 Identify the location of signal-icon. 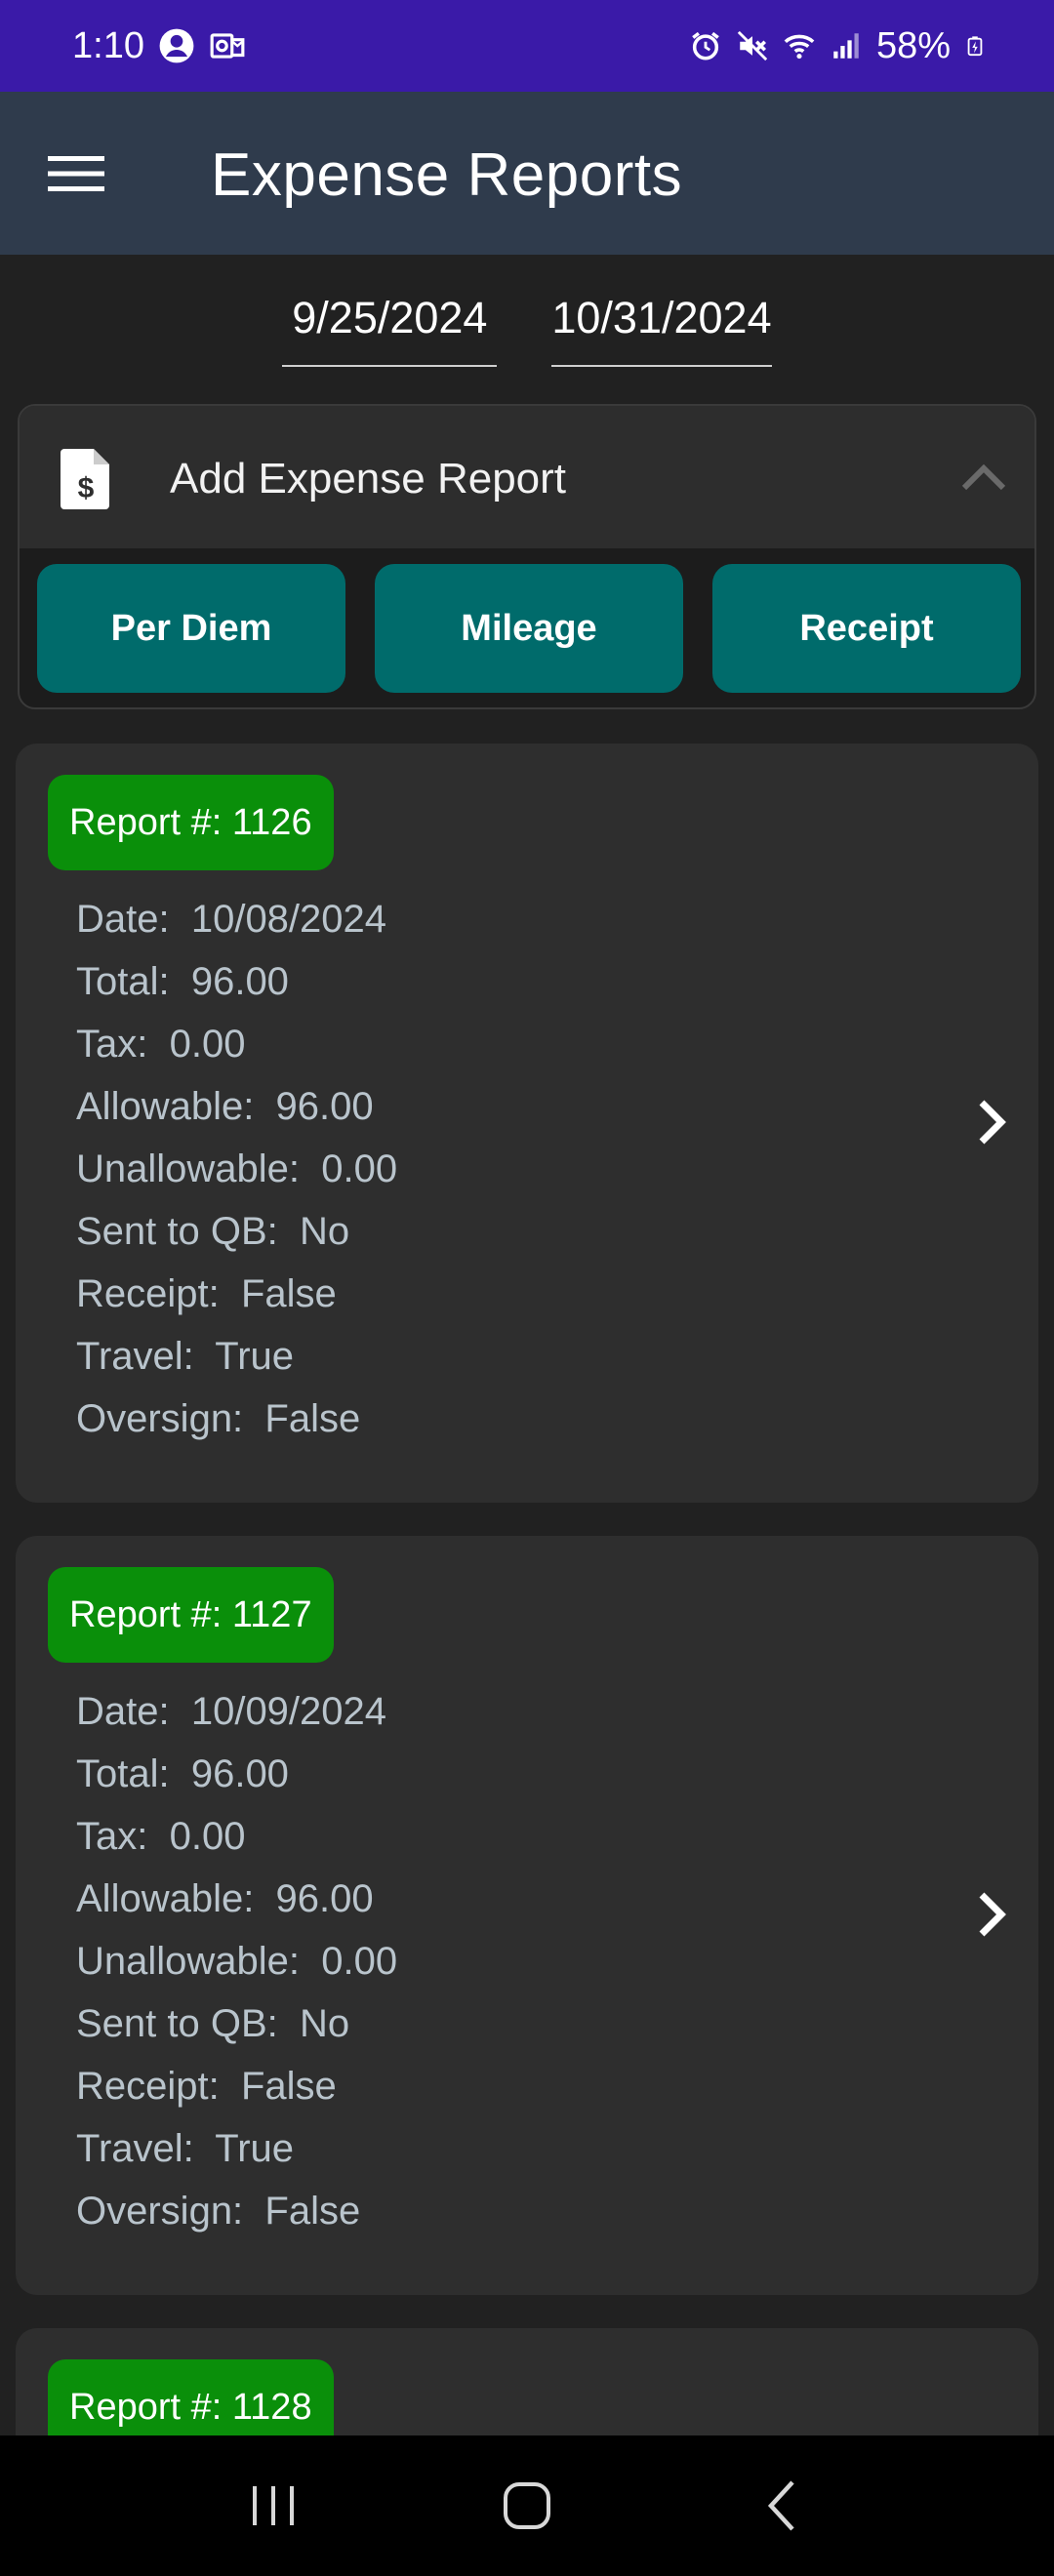
(846, 46).